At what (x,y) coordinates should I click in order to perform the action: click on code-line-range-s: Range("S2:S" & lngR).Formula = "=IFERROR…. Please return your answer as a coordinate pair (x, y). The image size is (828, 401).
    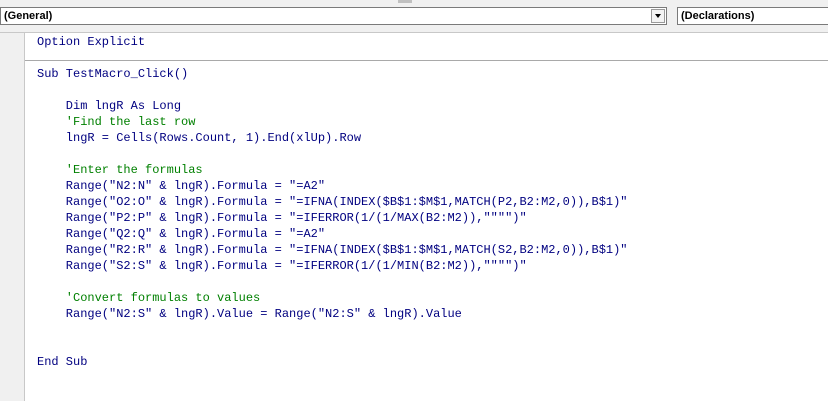
    Looking at the image, I should click on (282, 266).